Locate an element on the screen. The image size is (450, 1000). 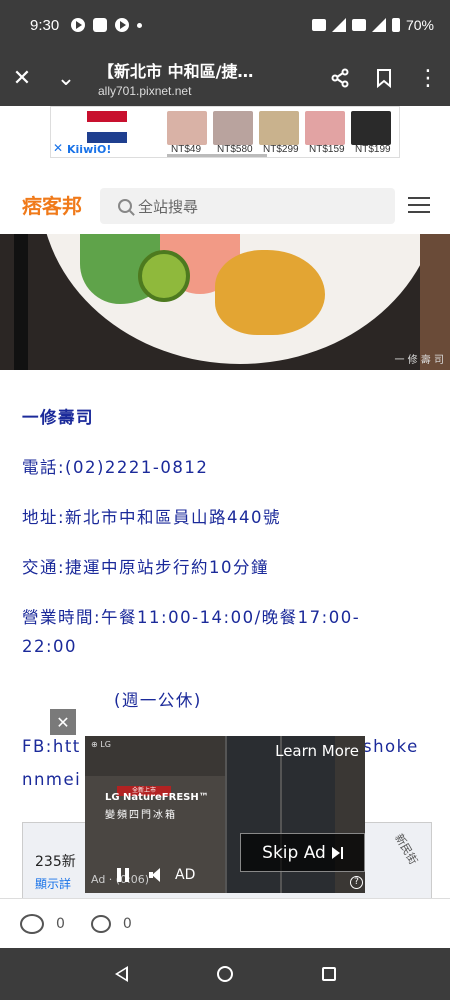
more-button: ⋮ is located at coordinates (428, 78).